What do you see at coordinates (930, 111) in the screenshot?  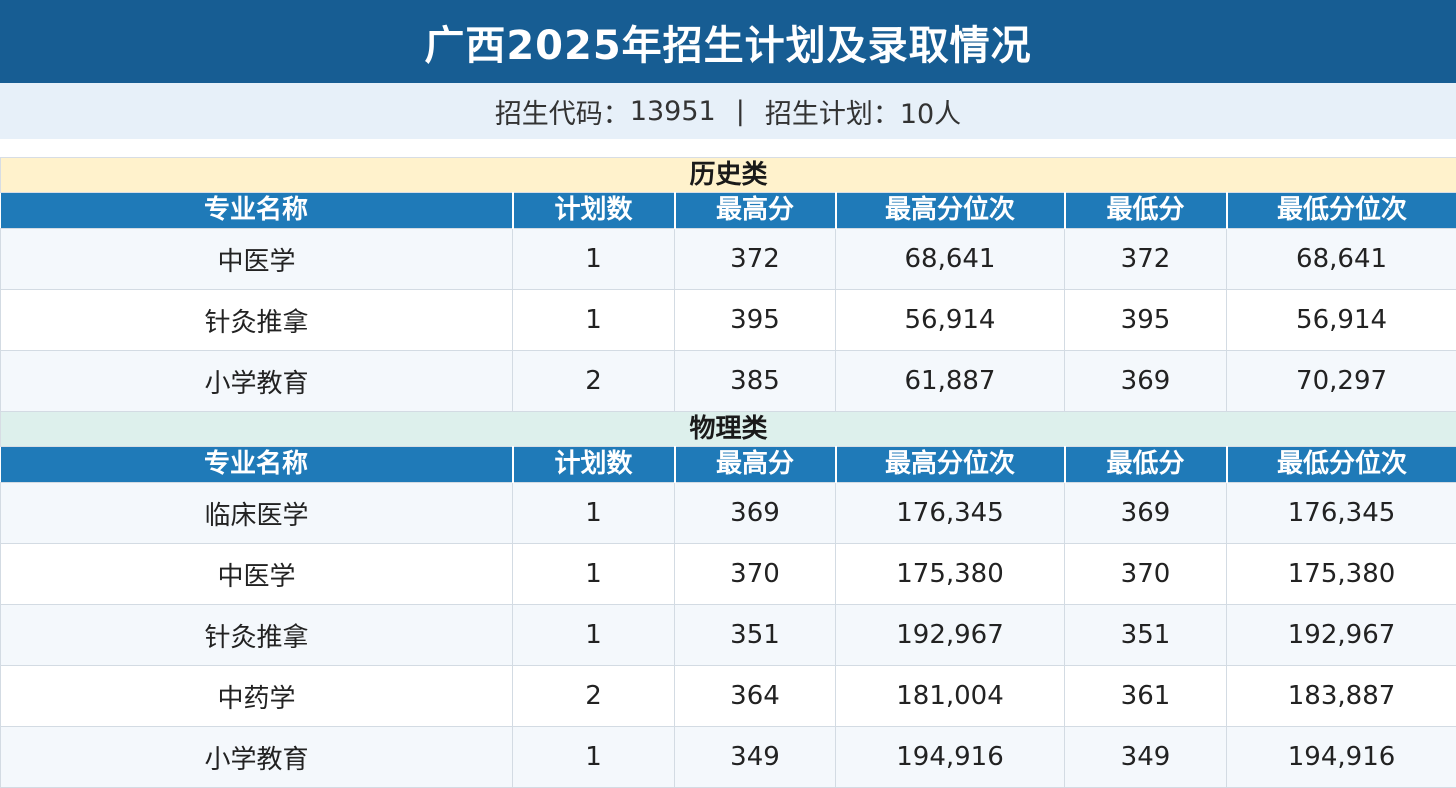 I see `plan-value: 10人` at bounding box center [930, 111].